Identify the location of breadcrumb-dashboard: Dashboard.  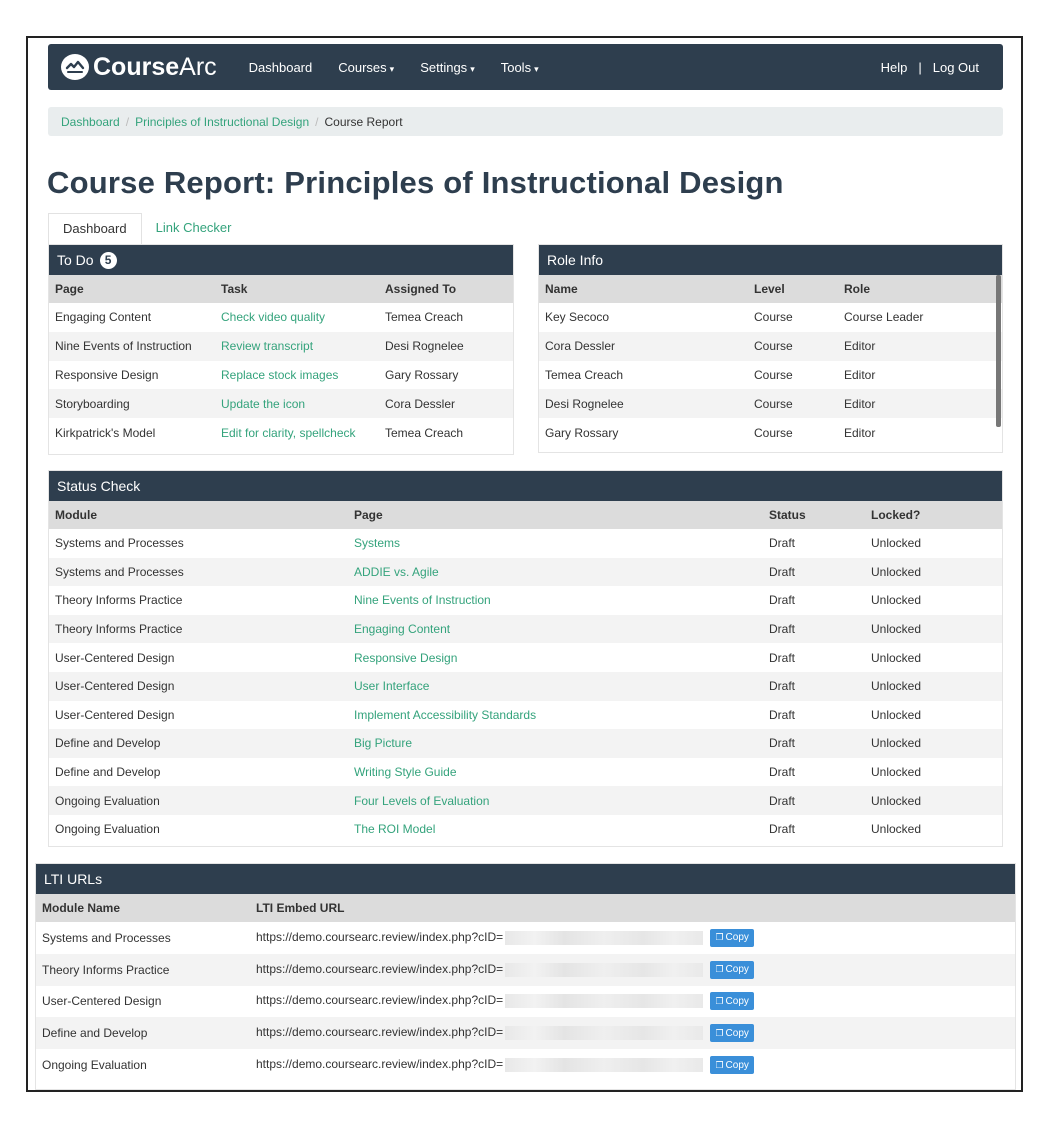
(90, 122).